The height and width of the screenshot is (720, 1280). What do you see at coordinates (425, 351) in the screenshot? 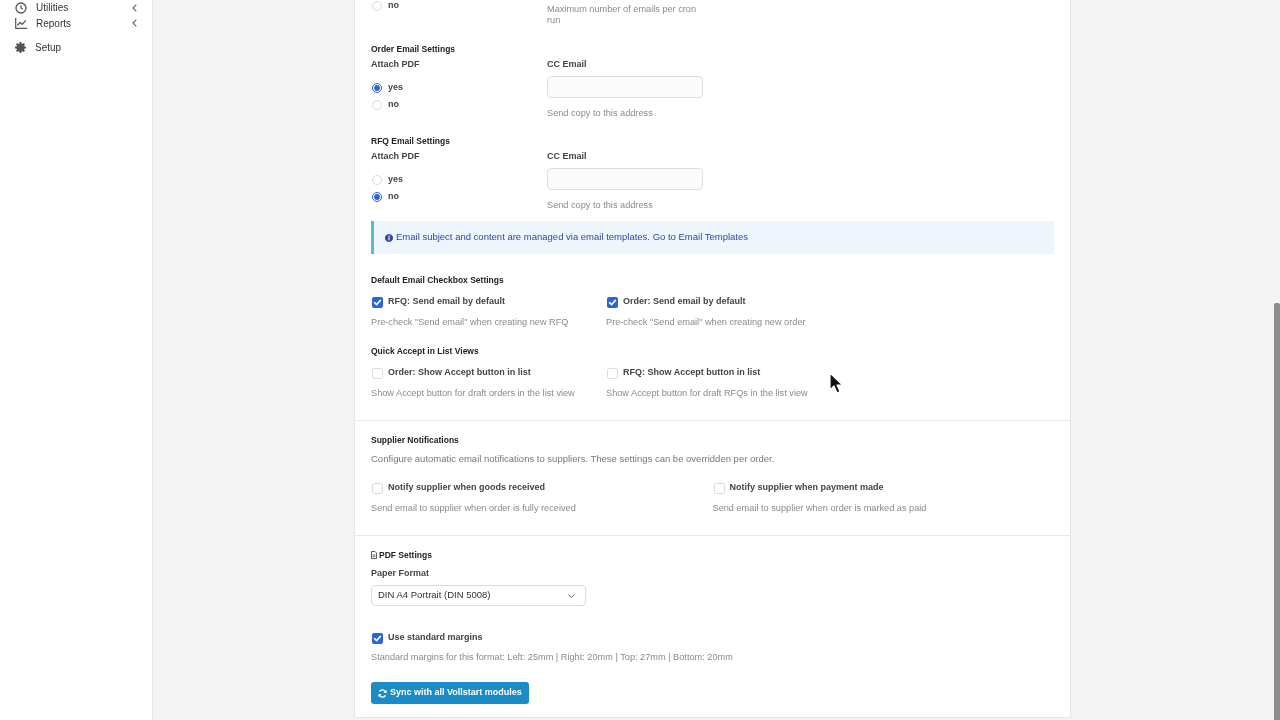
I see `section-heading: Quick Accept in List Views` at bounding box center [425, 351].